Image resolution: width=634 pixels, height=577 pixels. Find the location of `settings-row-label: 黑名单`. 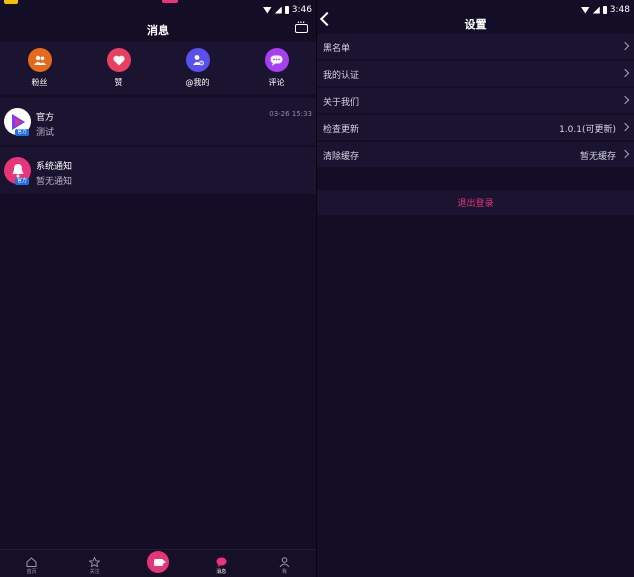

settings-row-label: 黑名单 is located at coordinates (337, 49).